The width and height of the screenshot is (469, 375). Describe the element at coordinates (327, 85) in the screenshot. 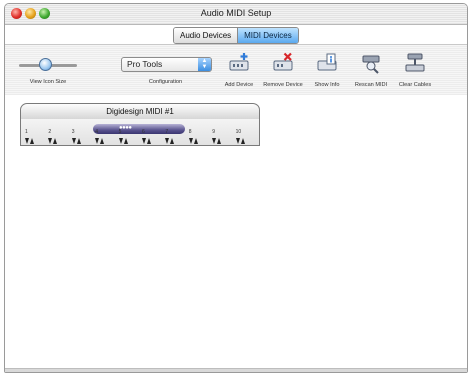

I see `show-info-label: Show Info` at that location.